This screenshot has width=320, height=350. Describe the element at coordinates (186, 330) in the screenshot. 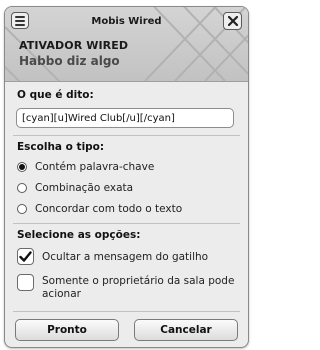

I see `cancel-button: Cancelar` at that location.